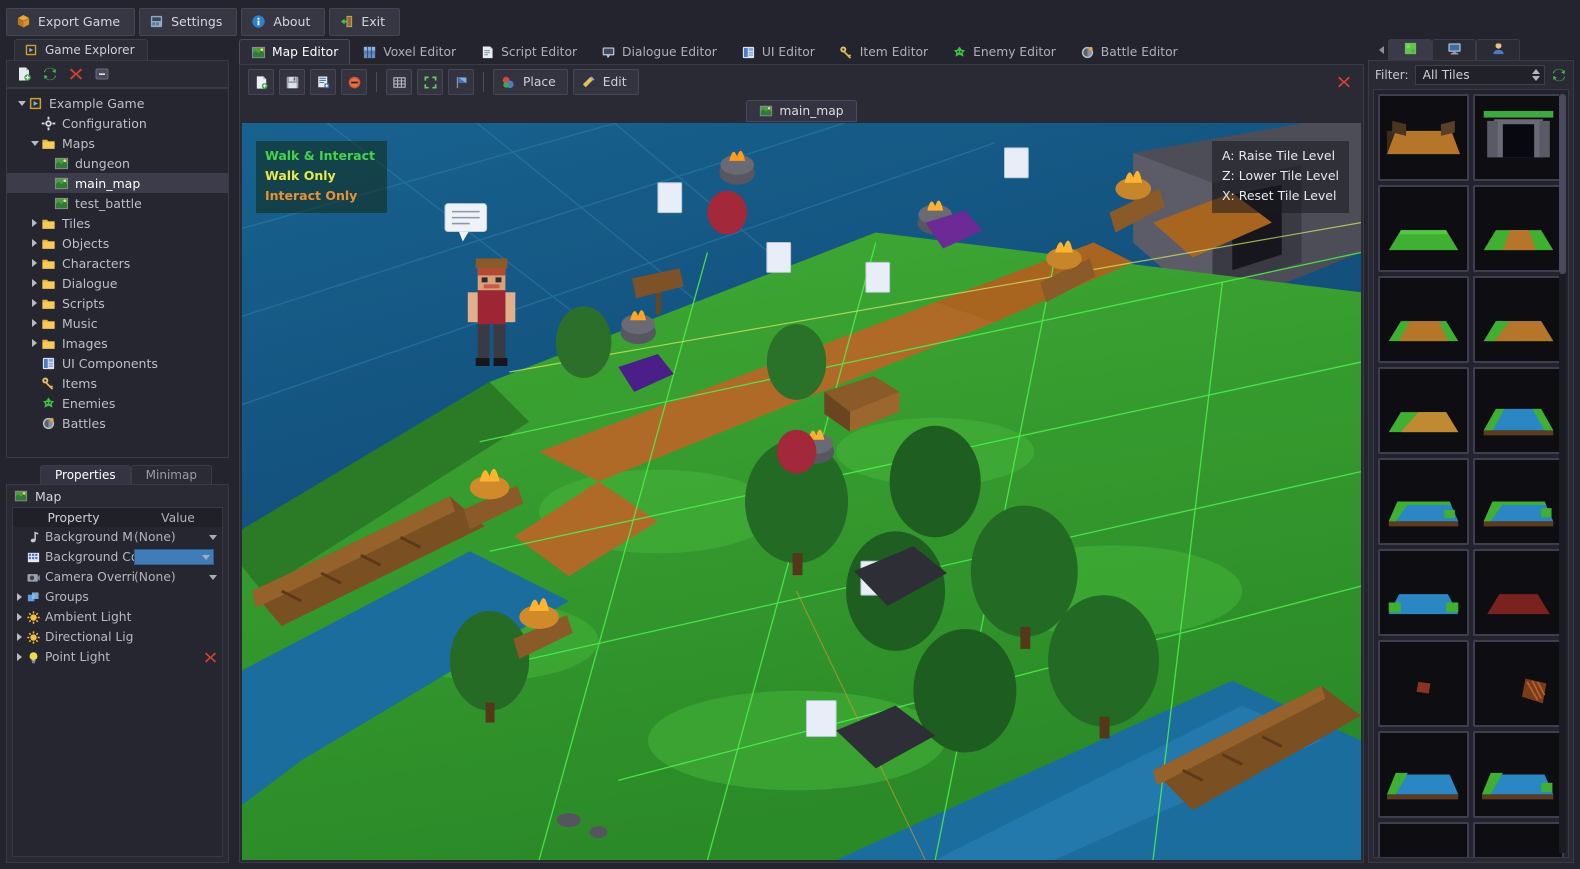  I want to click on edit-button: Edit, so click(605, 82).